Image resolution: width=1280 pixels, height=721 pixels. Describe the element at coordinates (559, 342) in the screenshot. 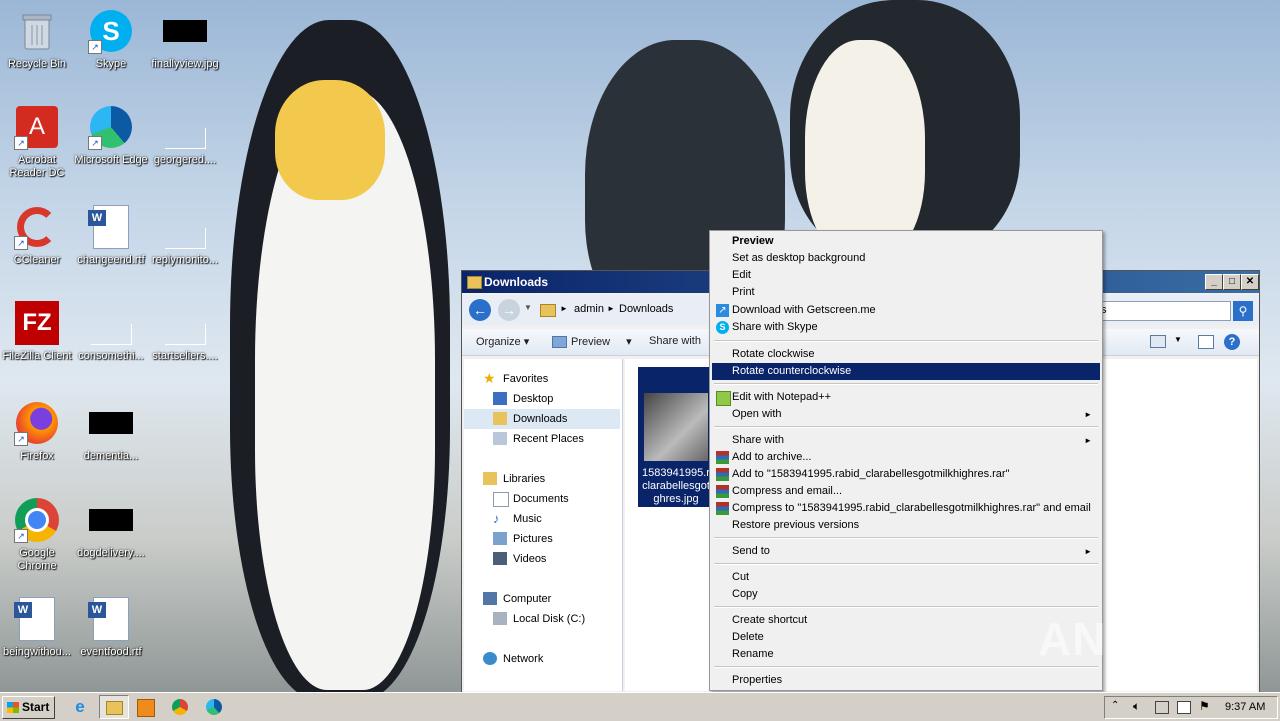

I see `preview-icon` at that location.